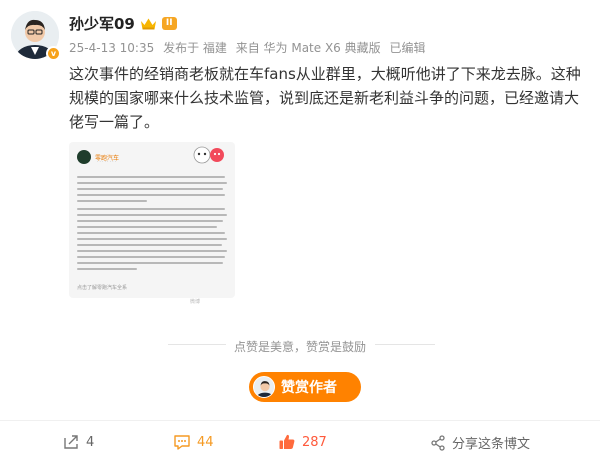 This screenshot has width=600, height=463. What do you see at coordinates (193, 442) in the screenshot?
I see `comment-button: 44` at bounding box center [193, 442].